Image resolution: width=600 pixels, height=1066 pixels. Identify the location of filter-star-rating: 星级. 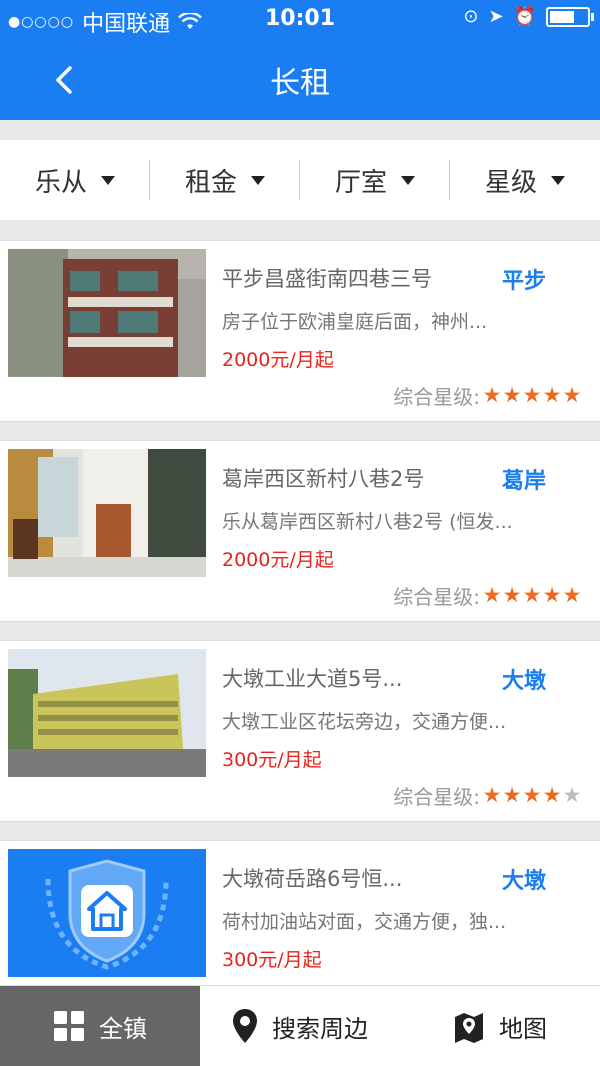
(525, 180).